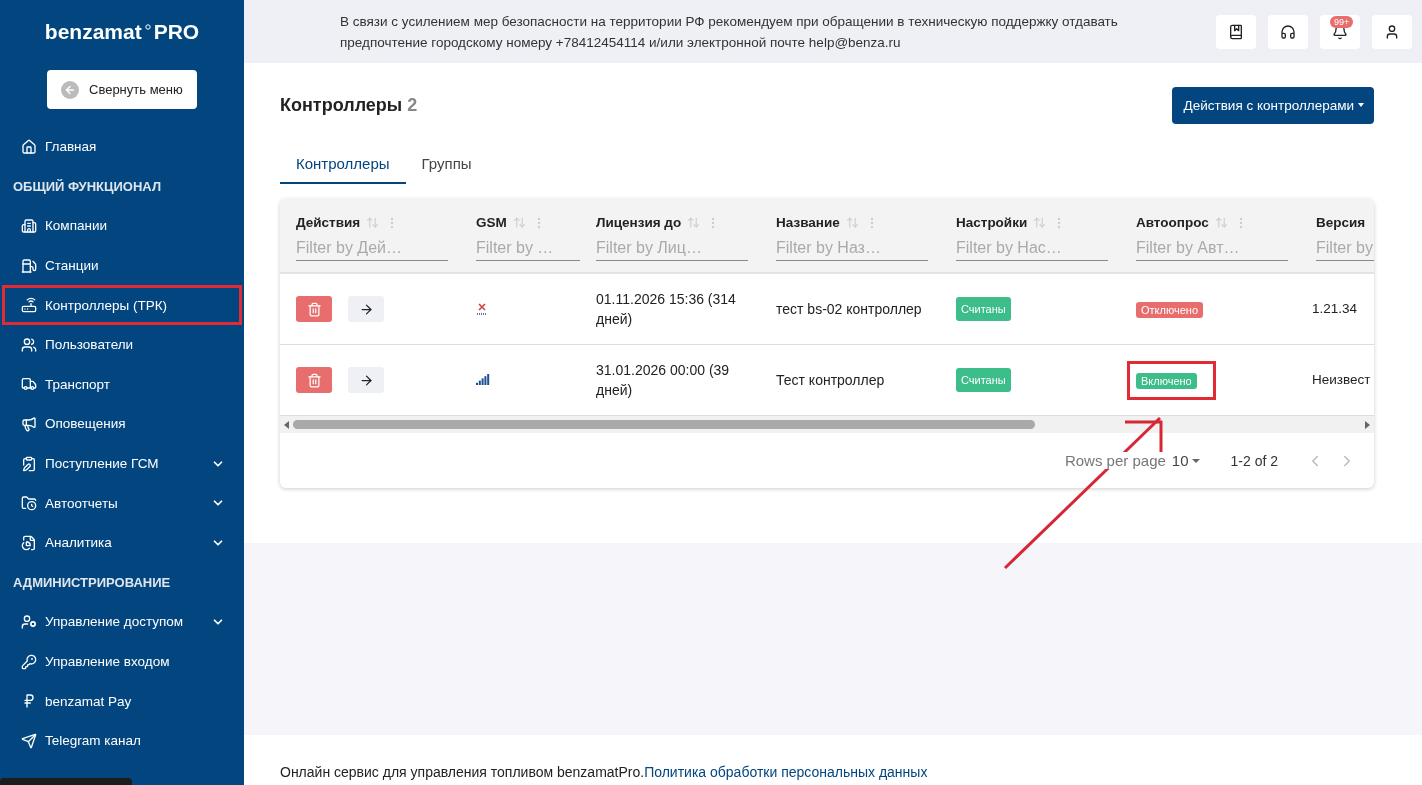 The width and height of the screenshot is (1422, 785). What do you see at coordinates (666, 309) in the screenshot?
I see `table-cell-text: 01.11.2026 15:36 (314 дней)` at bounding box center [666, 309].